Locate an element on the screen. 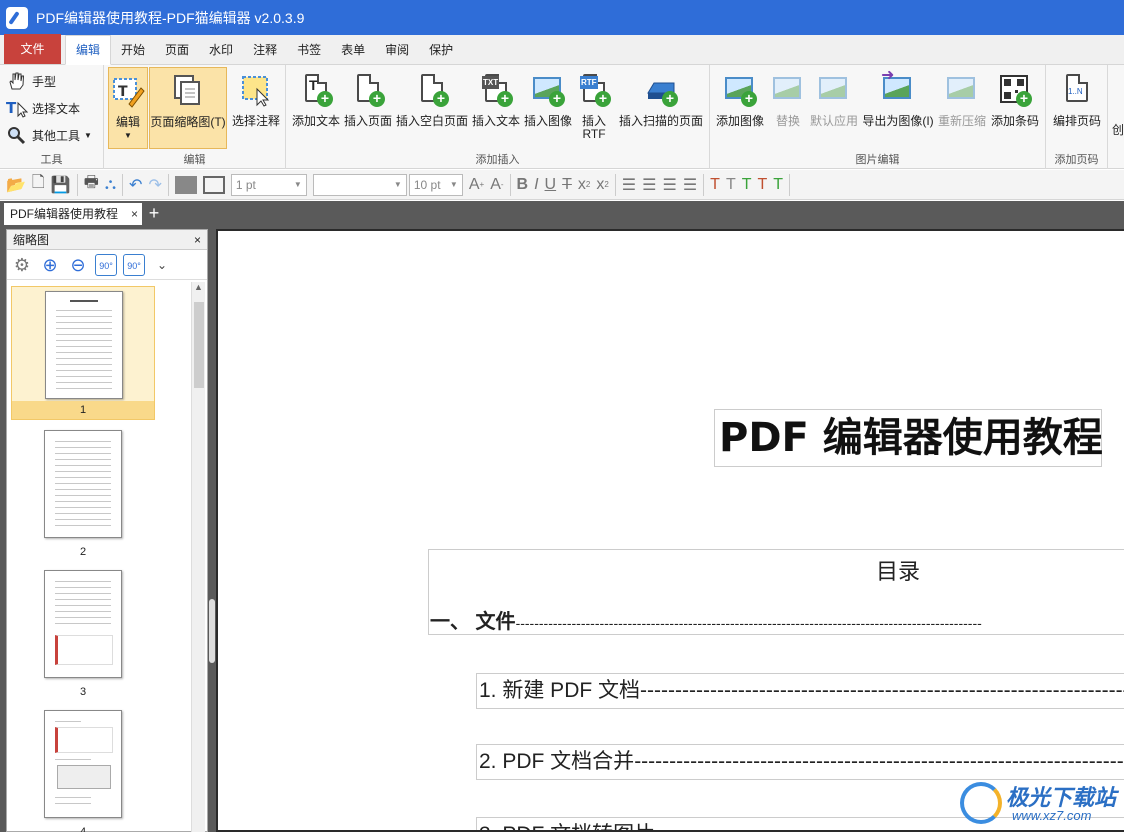  hand-tool: 手型 is located at coordinates (31, 81).